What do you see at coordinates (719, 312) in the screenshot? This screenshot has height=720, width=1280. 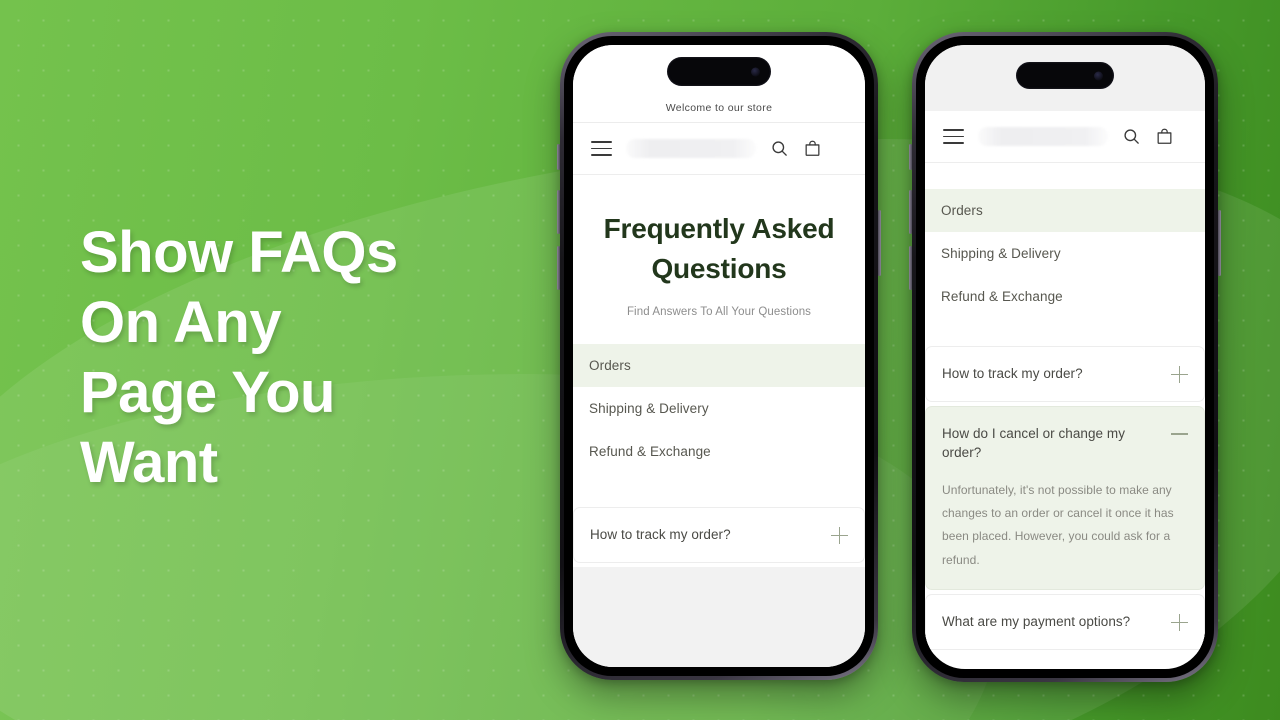 I see `page-subtitle: Find Answers To All Your Questions` at bounding box center [719, 312].